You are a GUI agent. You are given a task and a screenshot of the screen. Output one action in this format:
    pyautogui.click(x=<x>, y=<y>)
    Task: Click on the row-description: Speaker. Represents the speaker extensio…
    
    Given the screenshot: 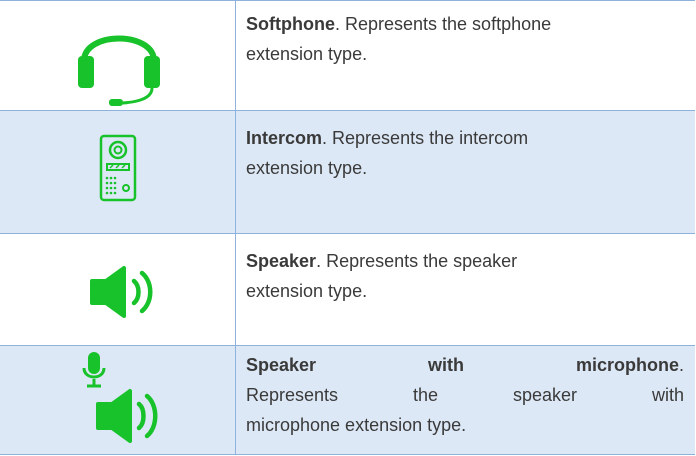 What is the action you would take?
    pyautogui.click(x=382, y=276)
    